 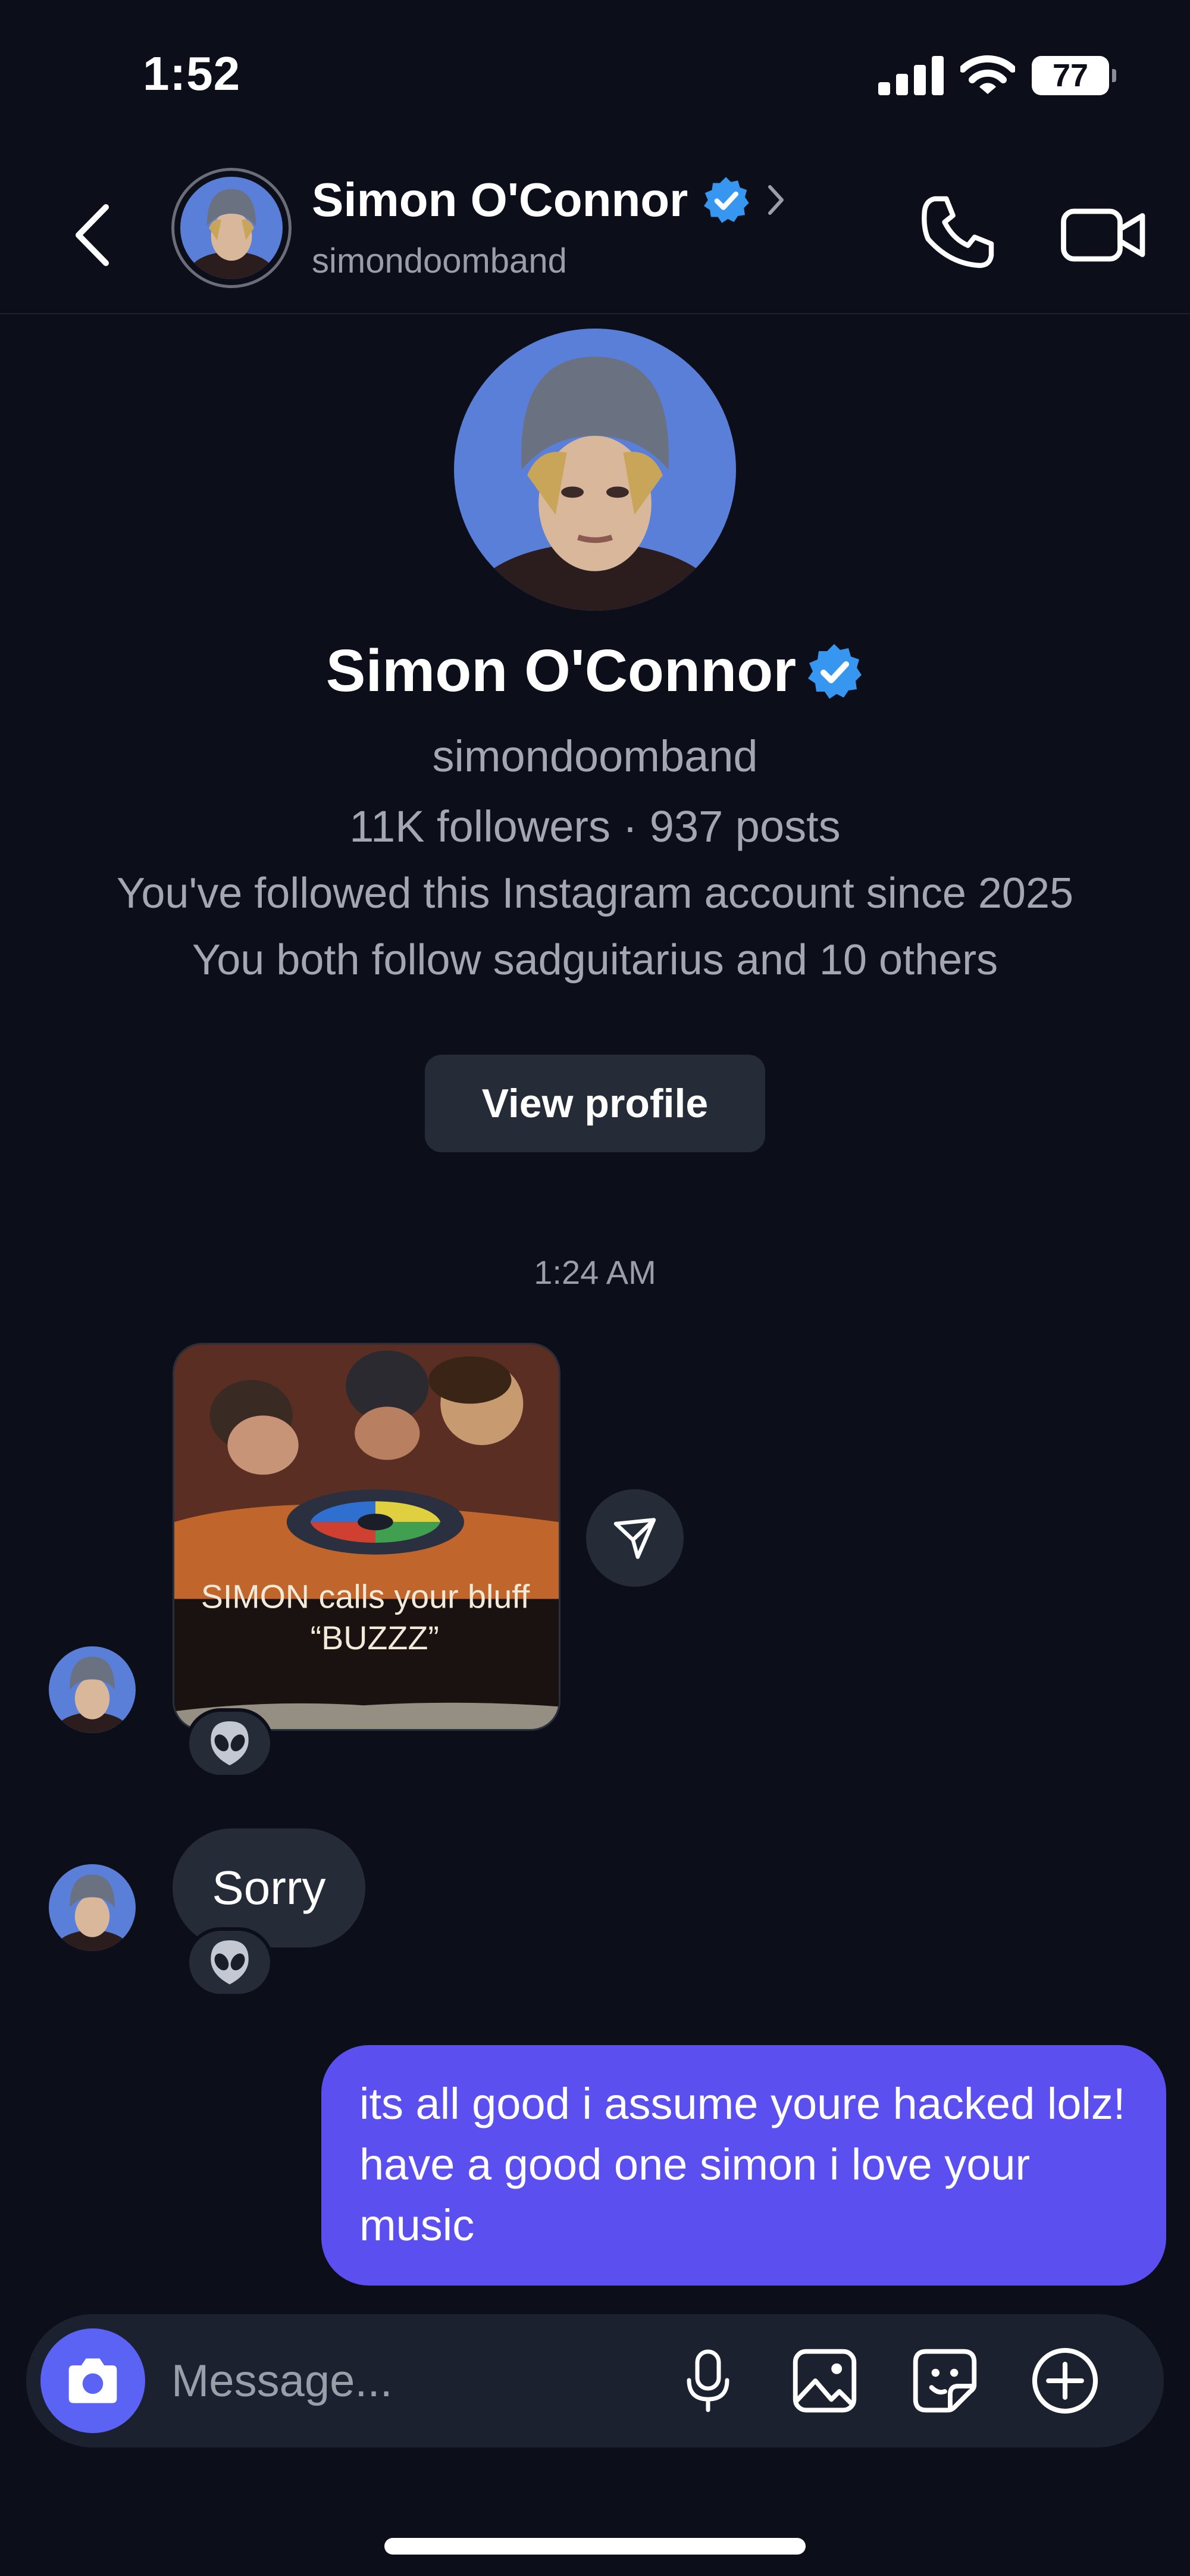 I want to click on avatar-image, so click(x=231, y=228).